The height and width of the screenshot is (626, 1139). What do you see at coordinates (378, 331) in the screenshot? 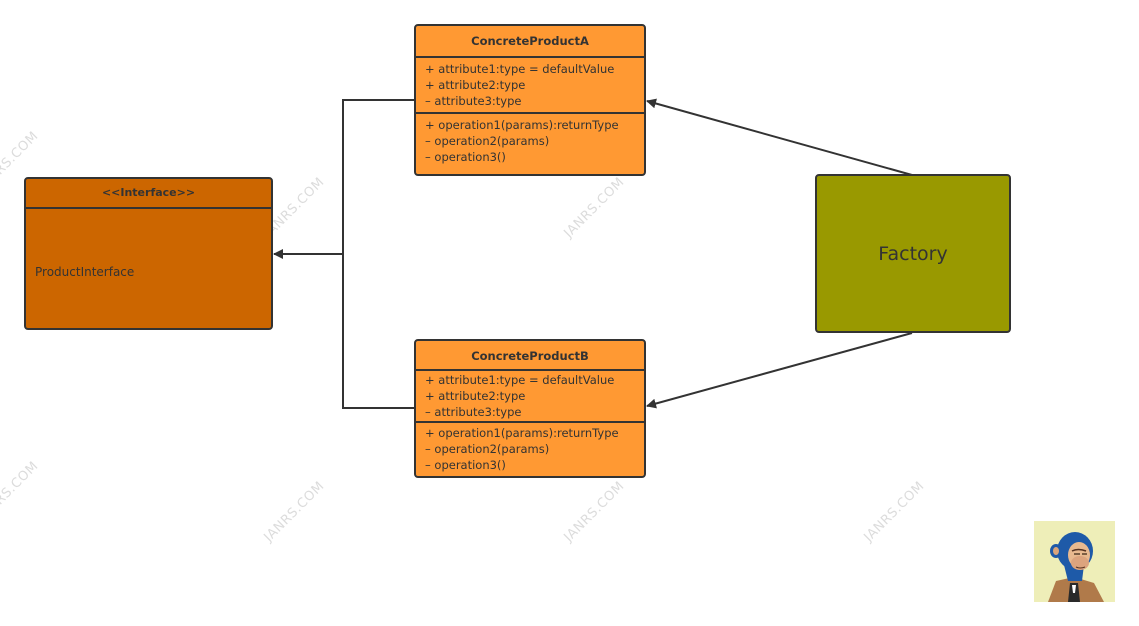
I see `connector-productB-to-interface` at bounding box center [378, 331].